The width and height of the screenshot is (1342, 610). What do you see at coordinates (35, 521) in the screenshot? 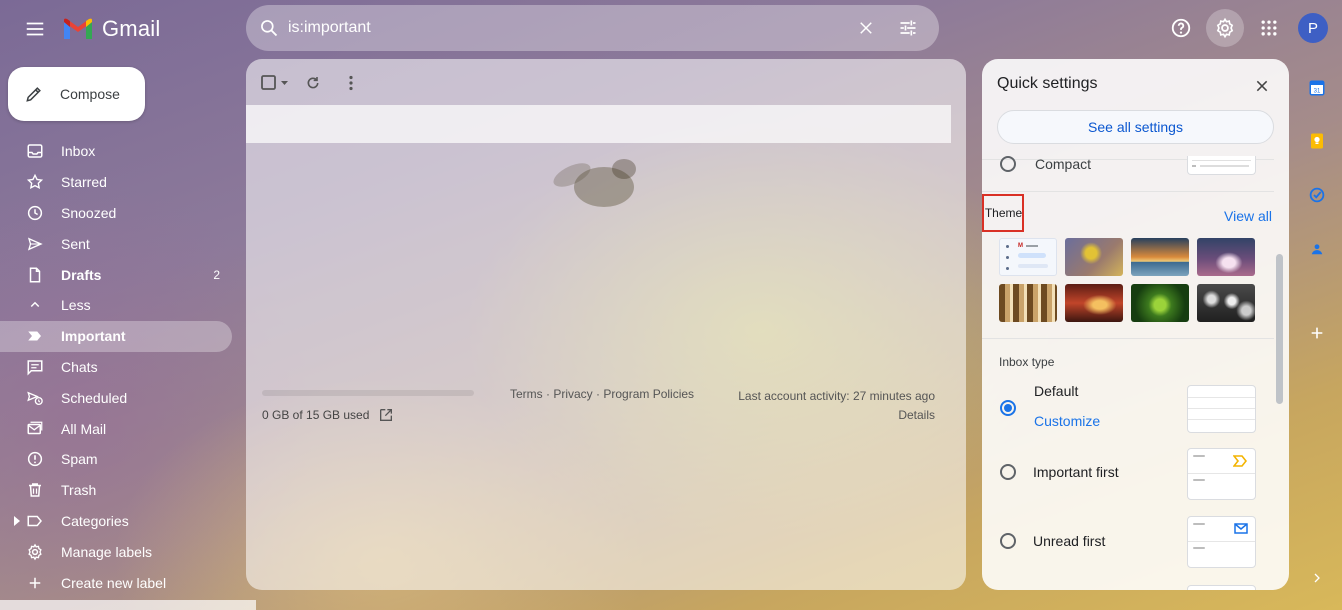
I see `label-icon` at bounding box center [35, 521].